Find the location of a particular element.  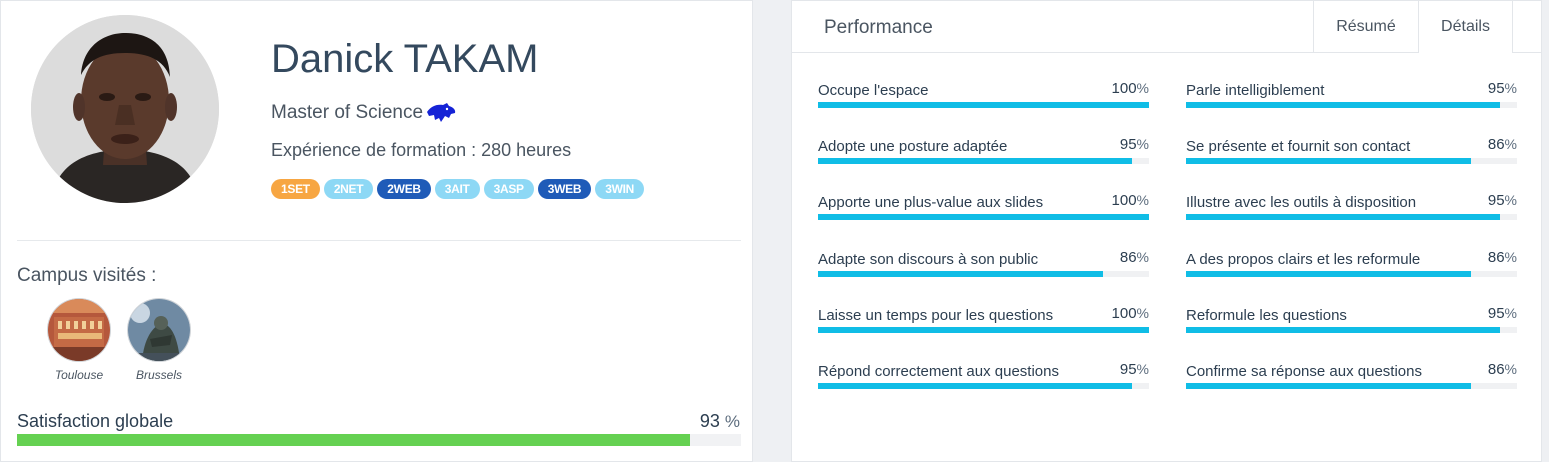

degree-mascot-icon is located at coordinates (441, 112).